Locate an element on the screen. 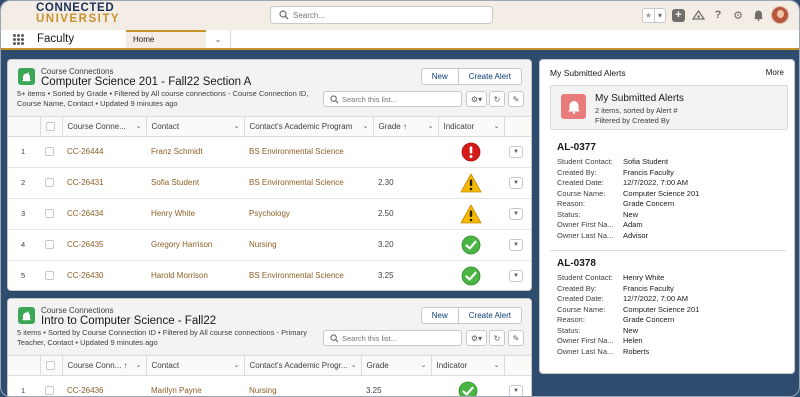 This screenshot has height=397, width=800. add-icon: + is located at coordinates (678, 15).